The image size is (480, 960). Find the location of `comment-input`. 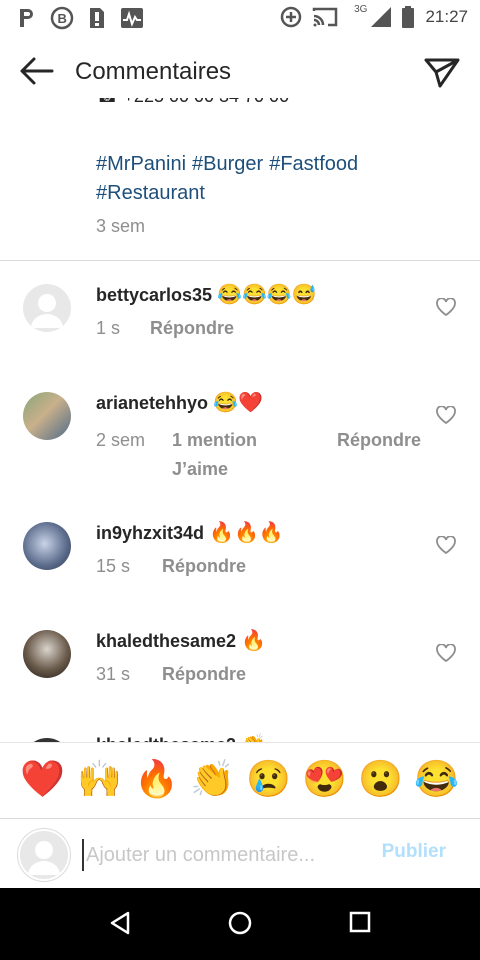

comment-input is located at coordinates (220, 855).